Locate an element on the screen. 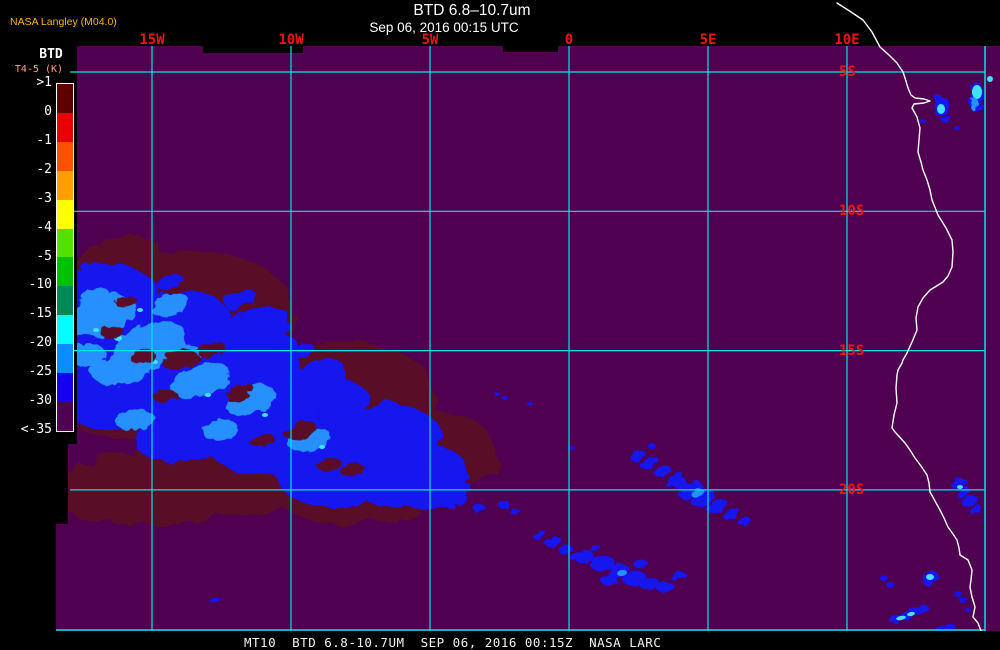 This screenshot has width=1000, height=650. colorbar-tick-label: -10 is located at coordinates (40, 285).